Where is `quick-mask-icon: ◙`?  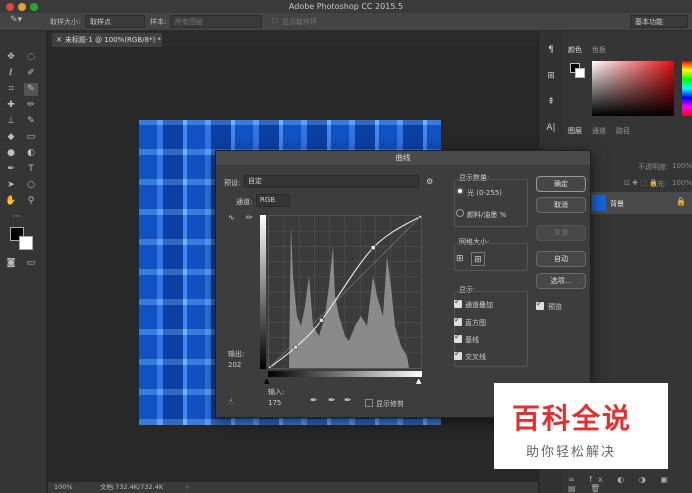 quick-mask-icon: ◙ is located at coordinates (11, 263).